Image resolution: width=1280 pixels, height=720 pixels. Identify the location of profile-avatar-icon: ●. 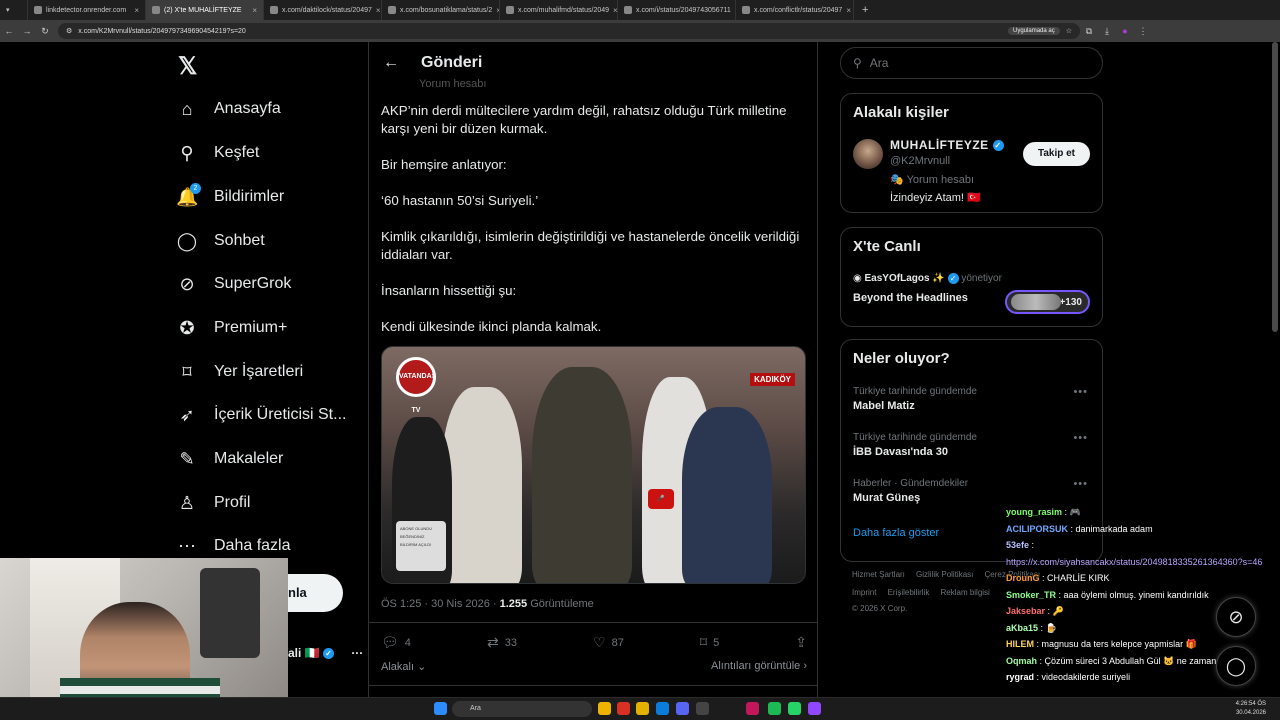
(1125, 31).